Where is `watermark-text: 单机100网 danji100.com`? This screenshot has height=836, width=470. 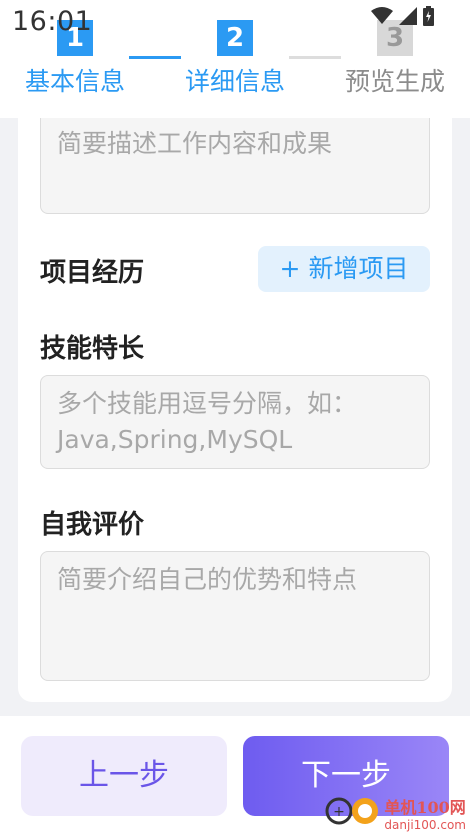
watermark-text: 单机100网 danji100.com is located at coordinates (425, 813).